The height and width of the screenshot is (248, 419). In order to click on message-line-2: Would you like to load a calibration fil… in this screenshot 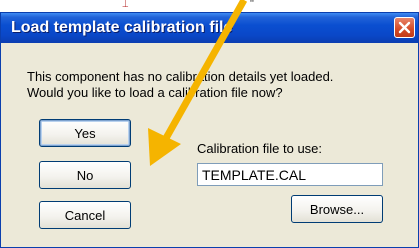, I will do `click(155, 92)`.